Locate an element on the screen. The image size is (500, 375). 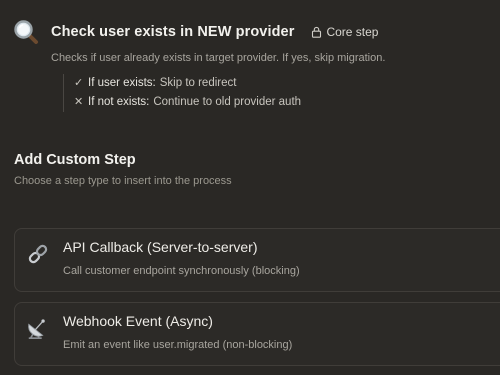
cross-icon: ✕ is located at coordinates (79, 102).